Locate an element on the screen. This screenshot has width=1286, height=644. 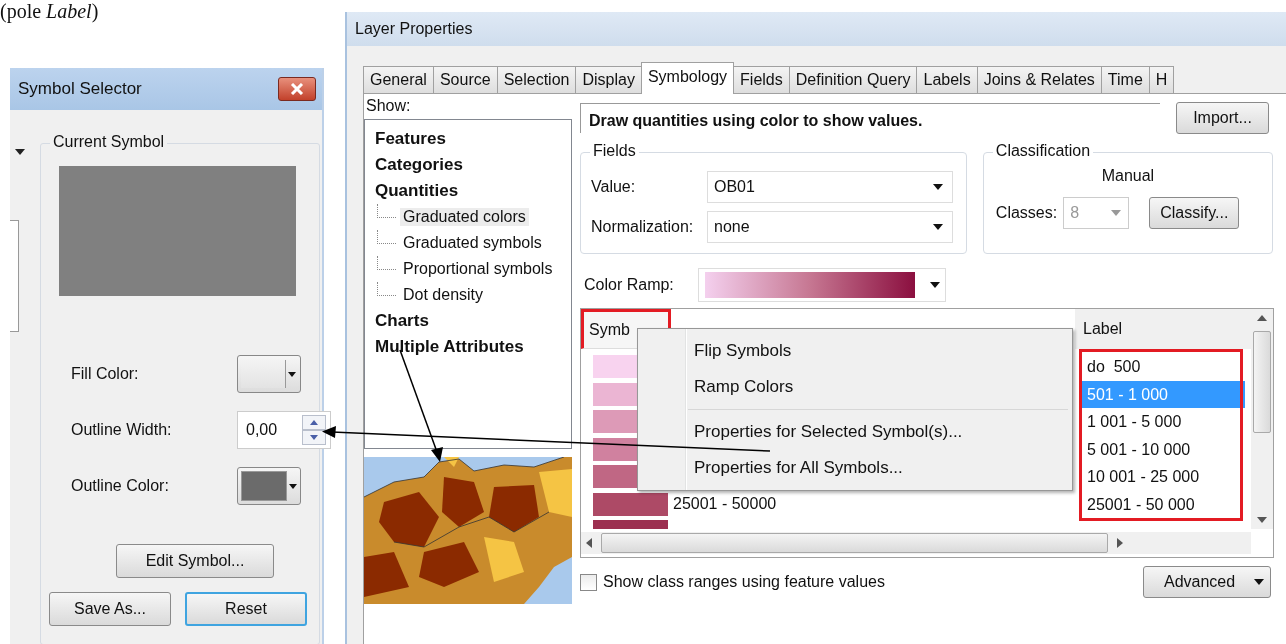
tab: H is located at coordinates (1161, 79).